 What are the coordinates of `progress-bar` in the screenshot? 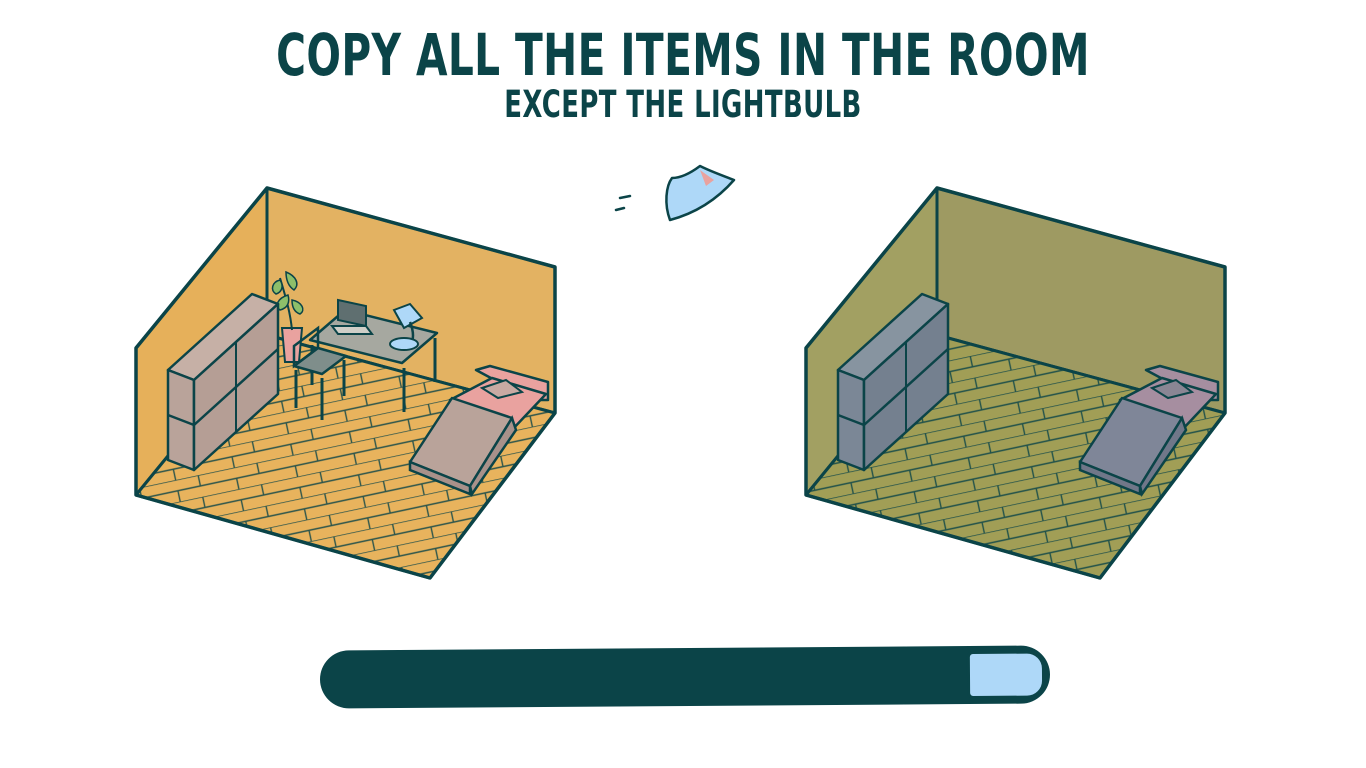 It's located at (685, 677).